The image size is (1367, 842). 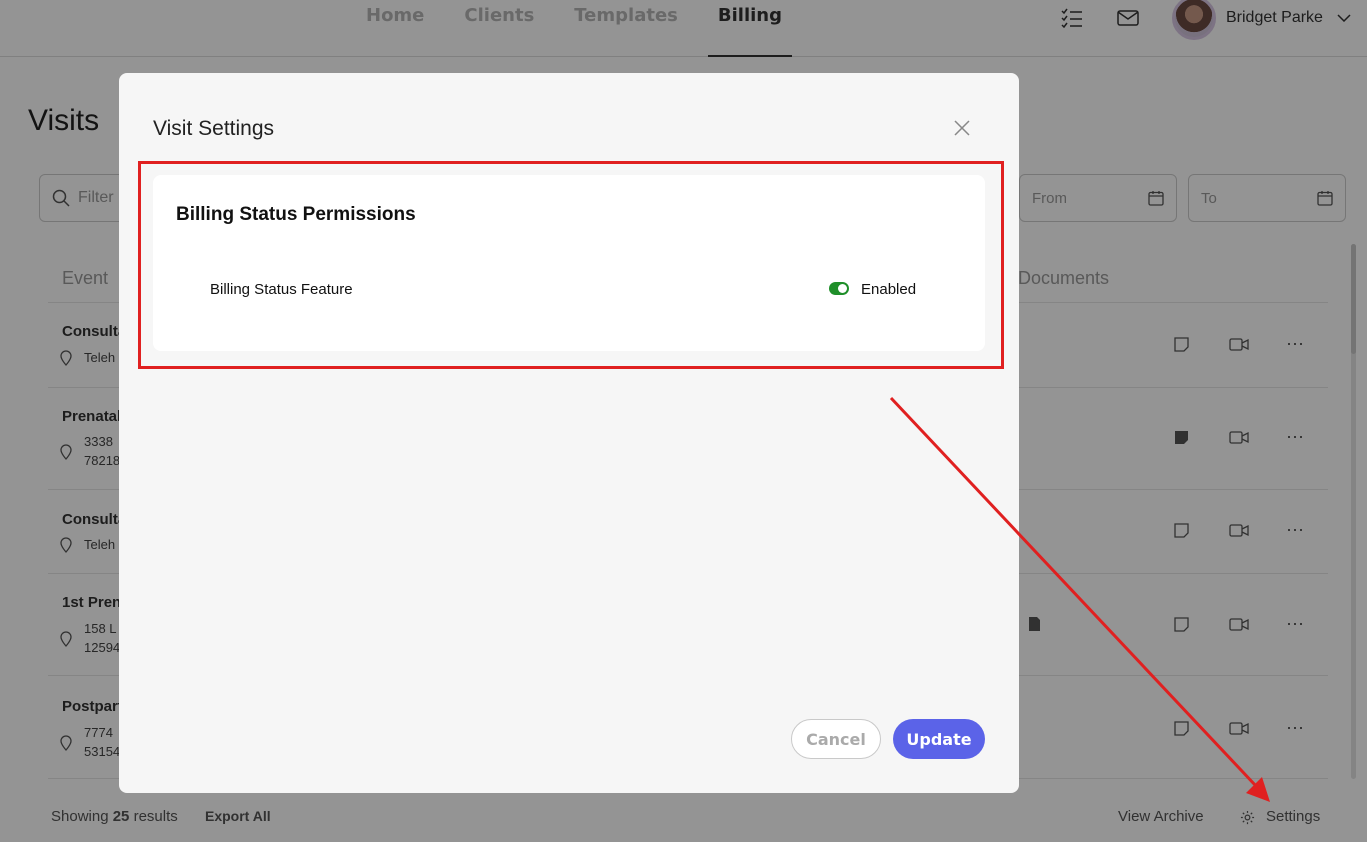 I want to click on annotation-arrow, so click(x=1079, y=599).